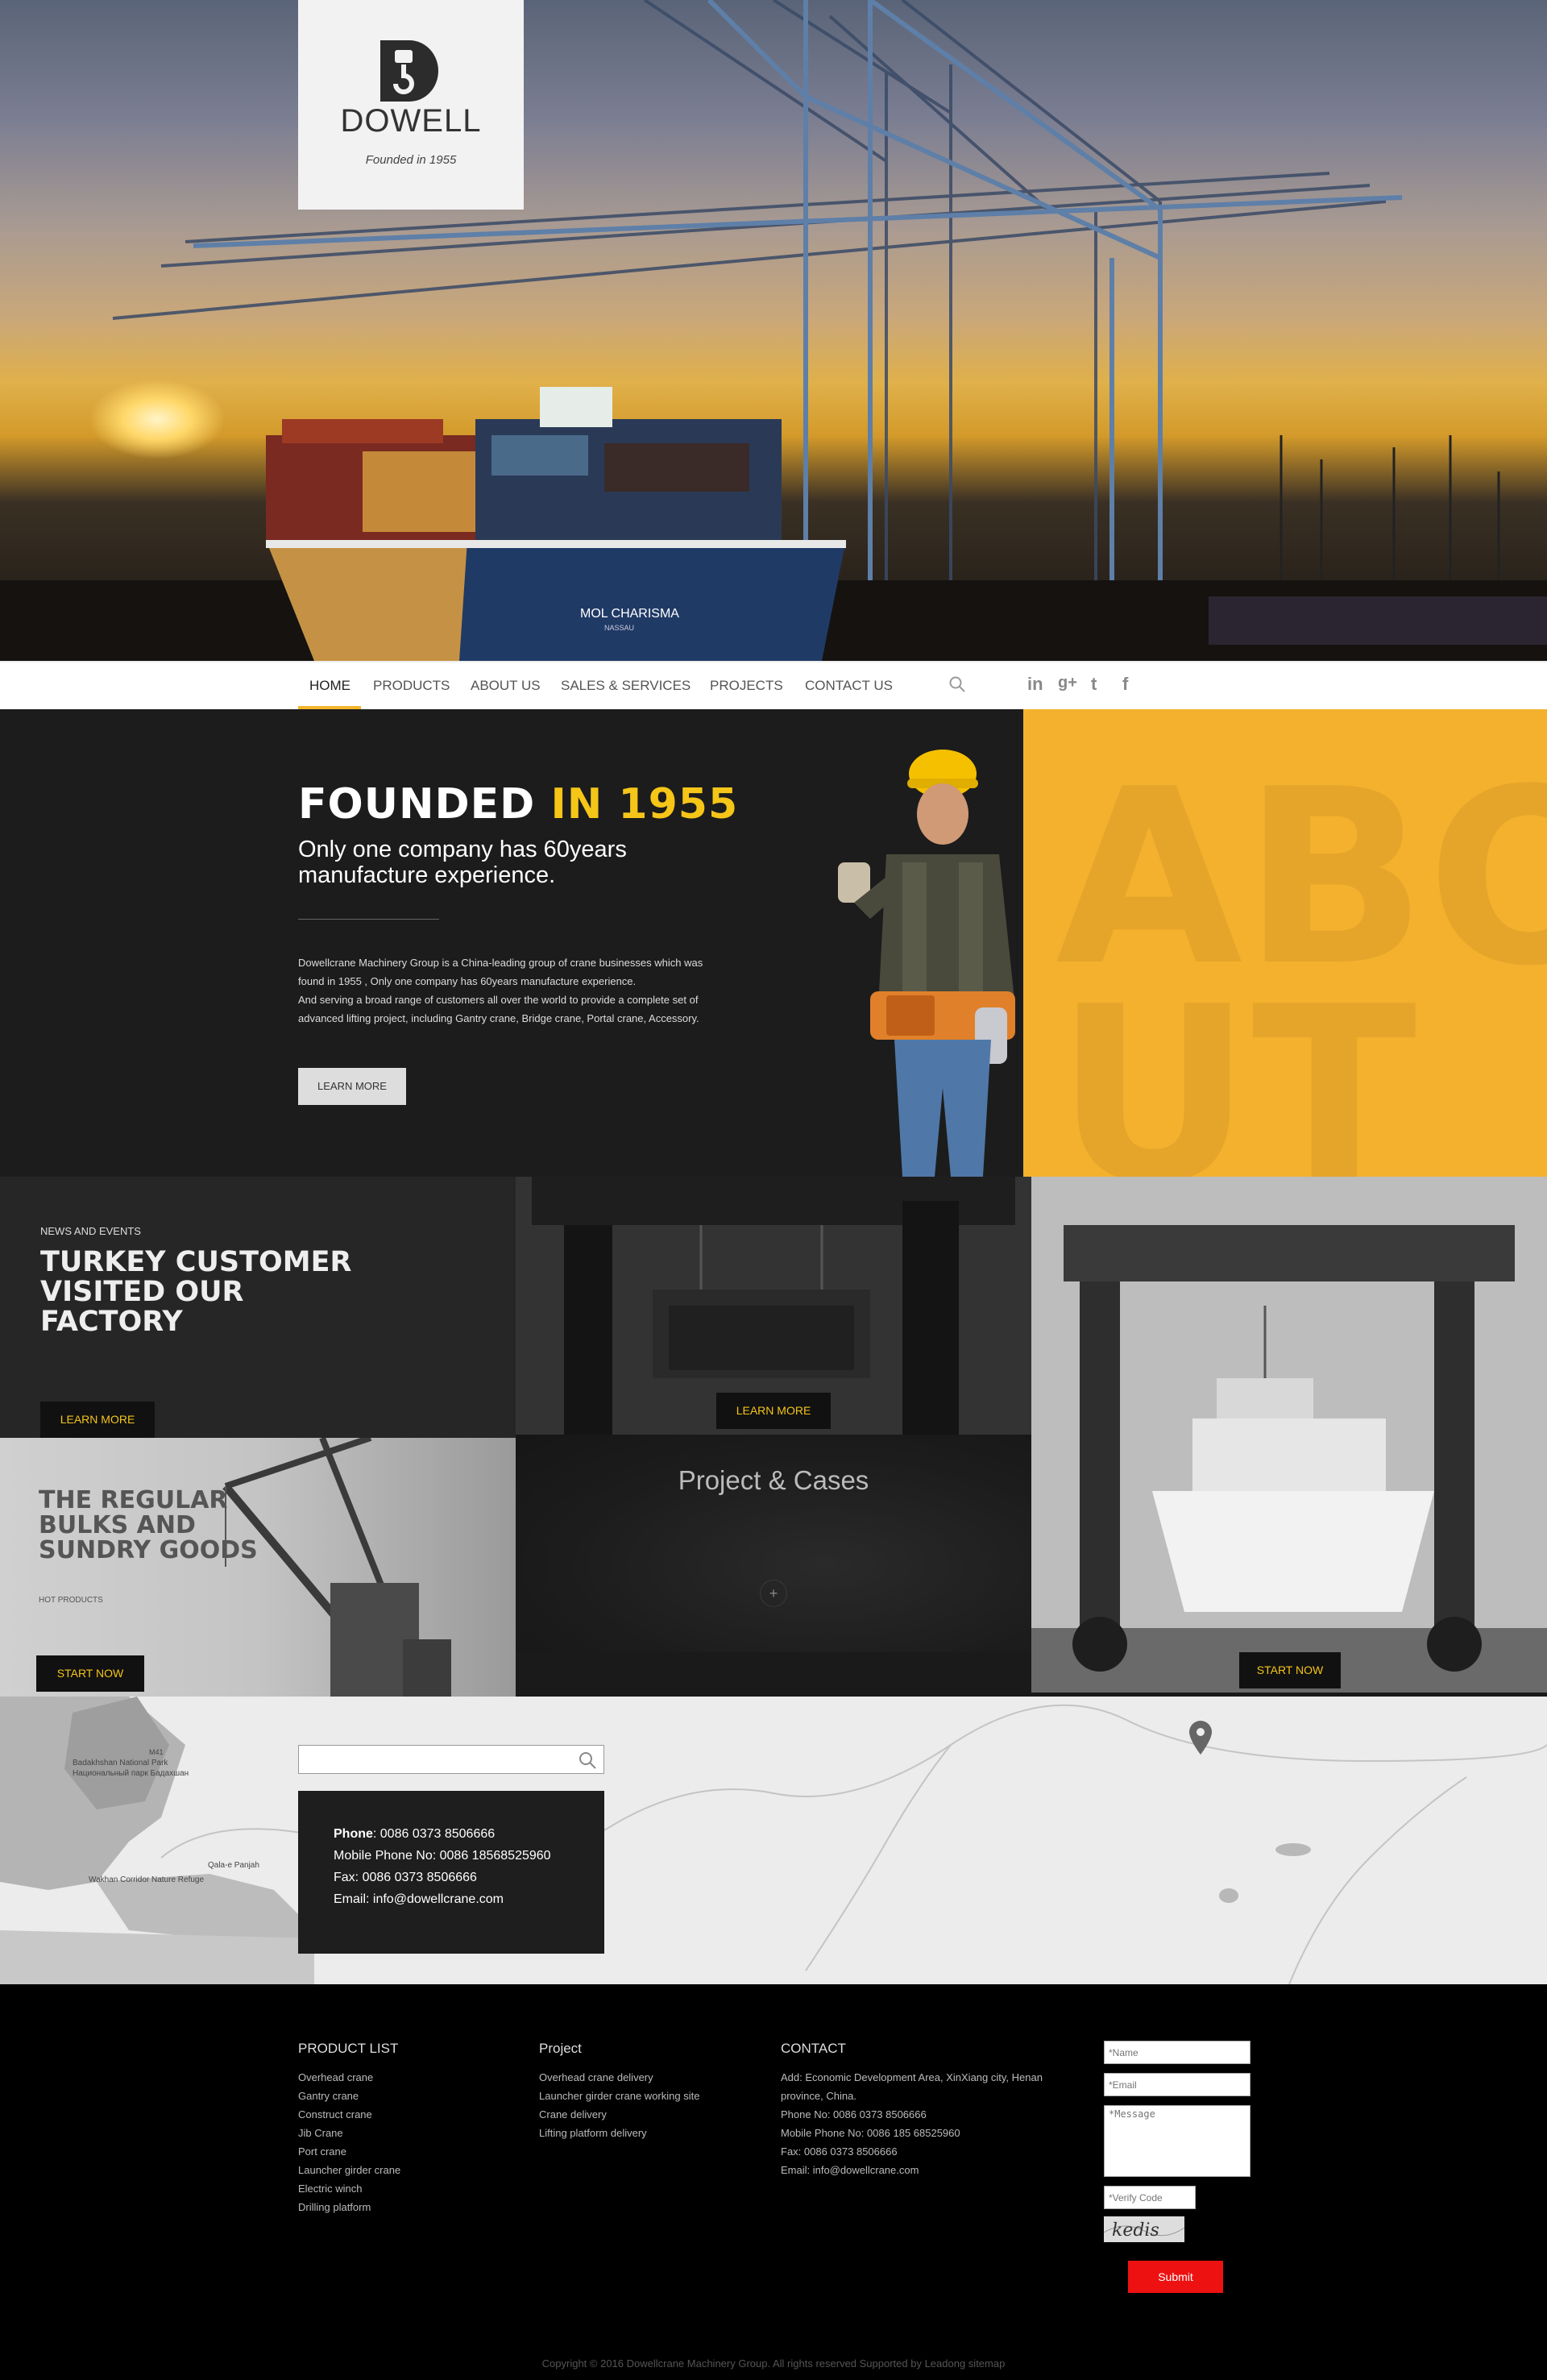 The width and height of the screenshot is (1547, 2380). I want to click on name-field, so click(1177, 2052).